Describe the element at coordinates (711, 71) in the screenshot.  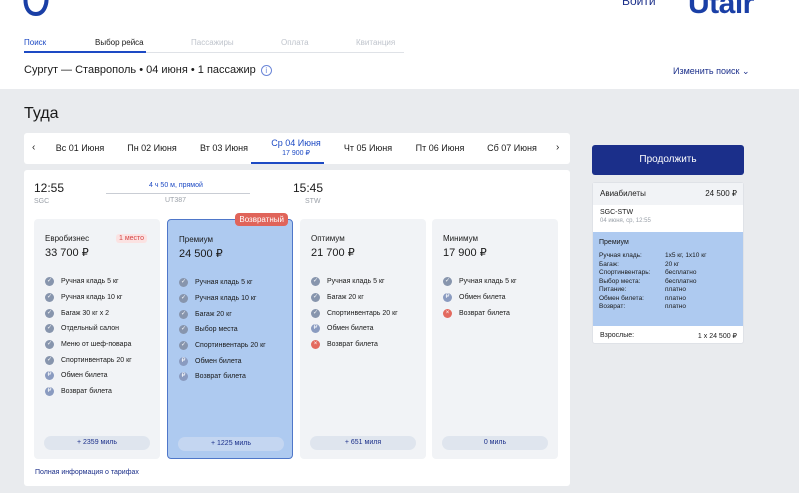
I see `change-search-link: Изменить поиск ⌄` at that location.